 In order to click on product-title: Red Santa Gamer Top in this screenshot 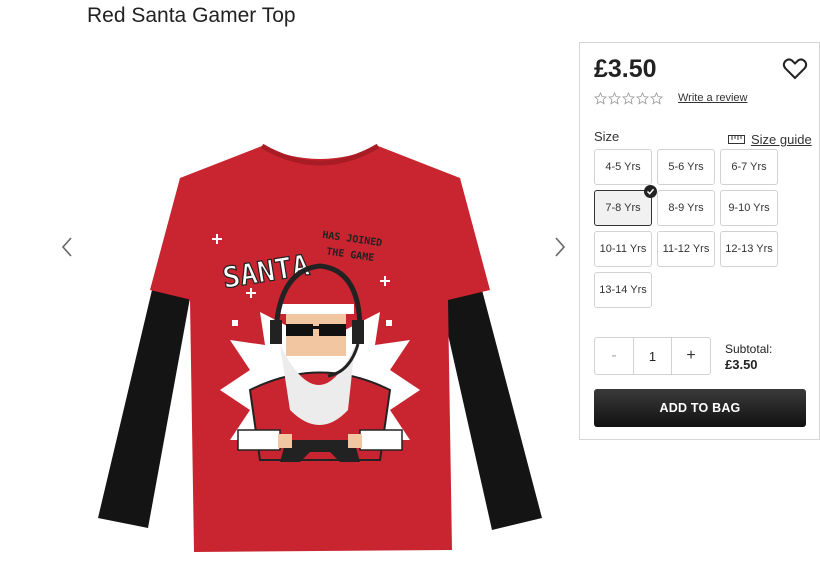, I will do `click(191, 15)`.